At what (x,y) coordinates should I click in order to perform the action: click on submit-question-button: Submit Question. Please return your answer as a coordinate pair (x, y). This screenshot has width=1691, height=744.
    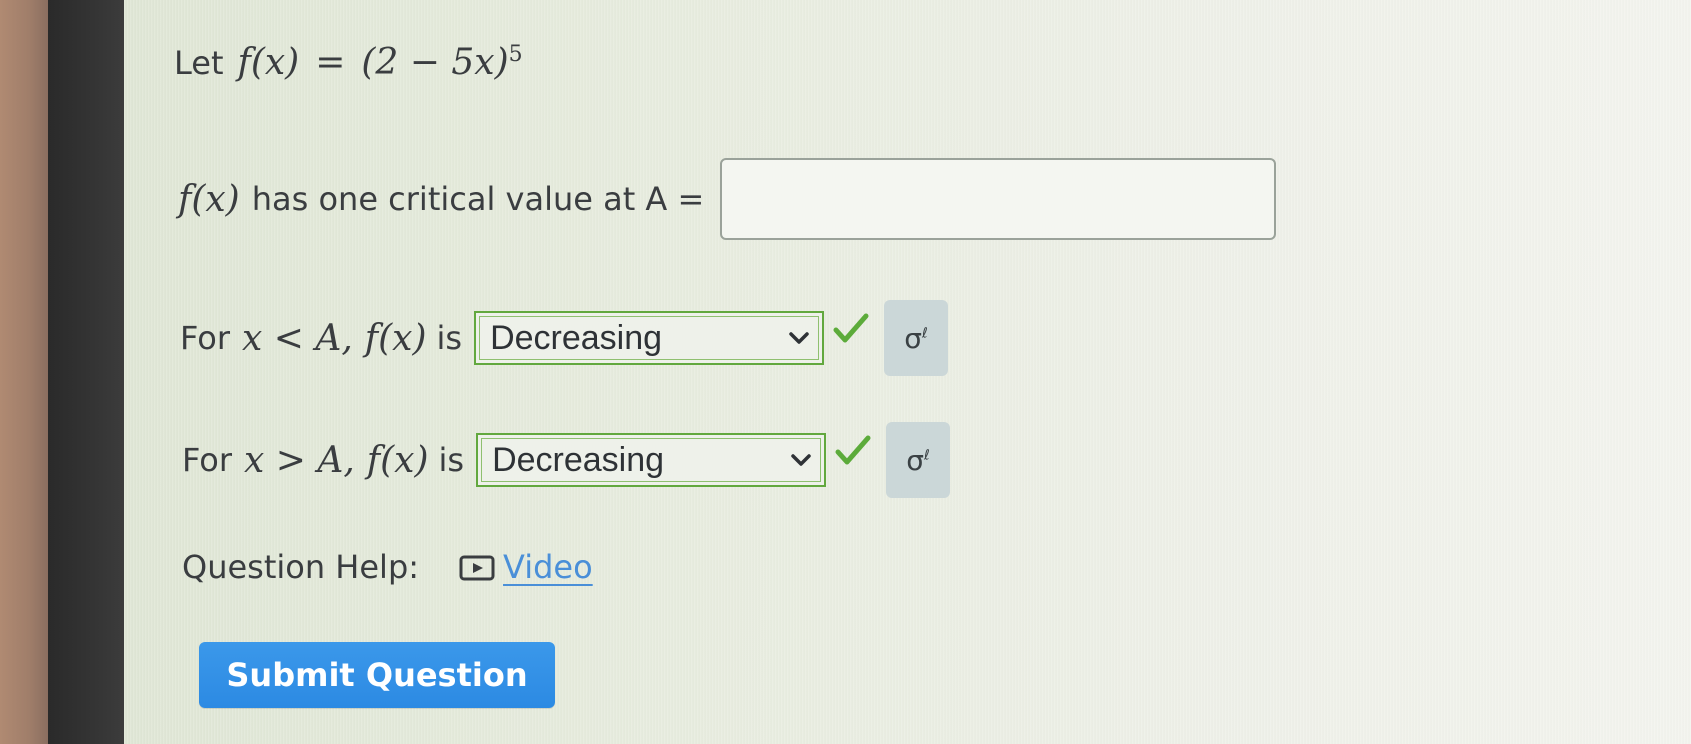
    Looking at the image, I should click on (377, 675).